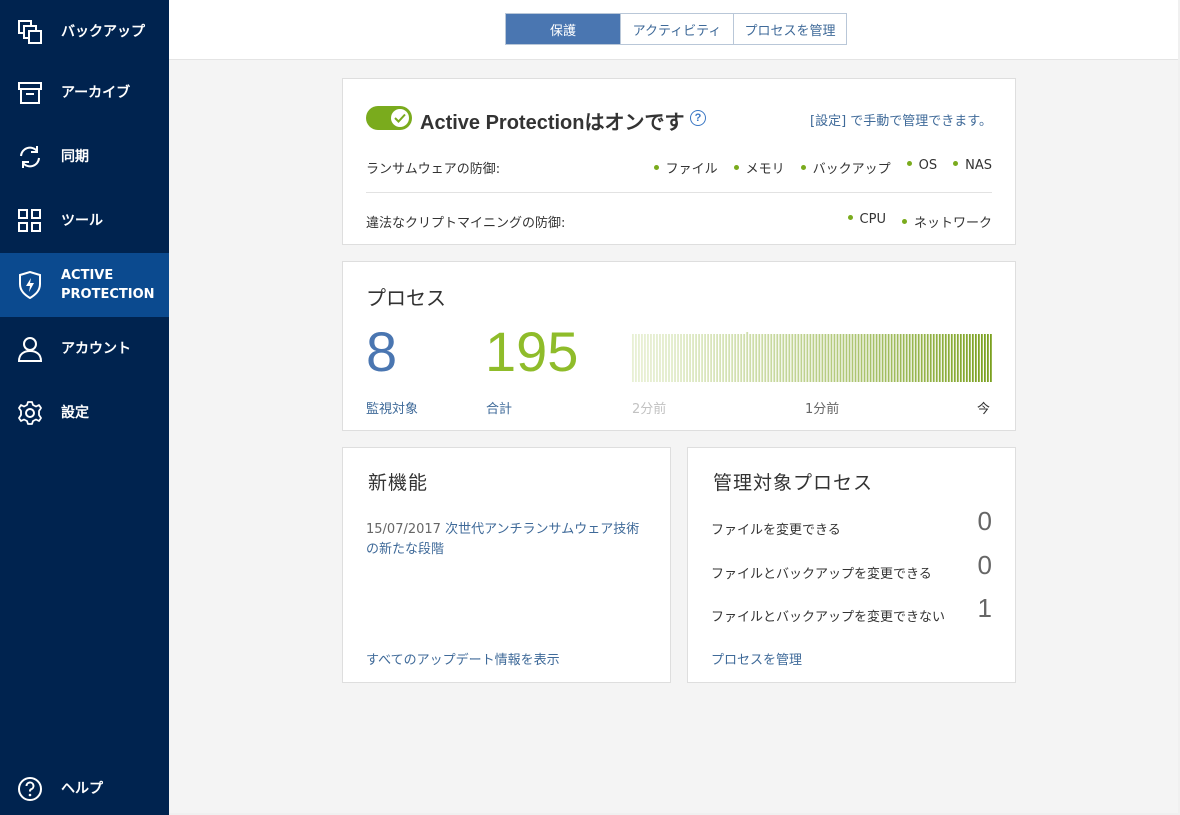  I want to click on ransomware-item: NAS, so click(972, 167).